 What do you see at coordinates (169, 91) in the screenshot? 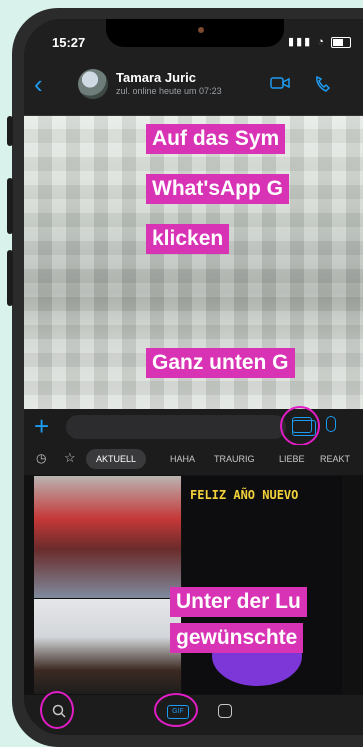
I see `last-seen: zul. online heute um 07:23` at bounding box center [169, 91].